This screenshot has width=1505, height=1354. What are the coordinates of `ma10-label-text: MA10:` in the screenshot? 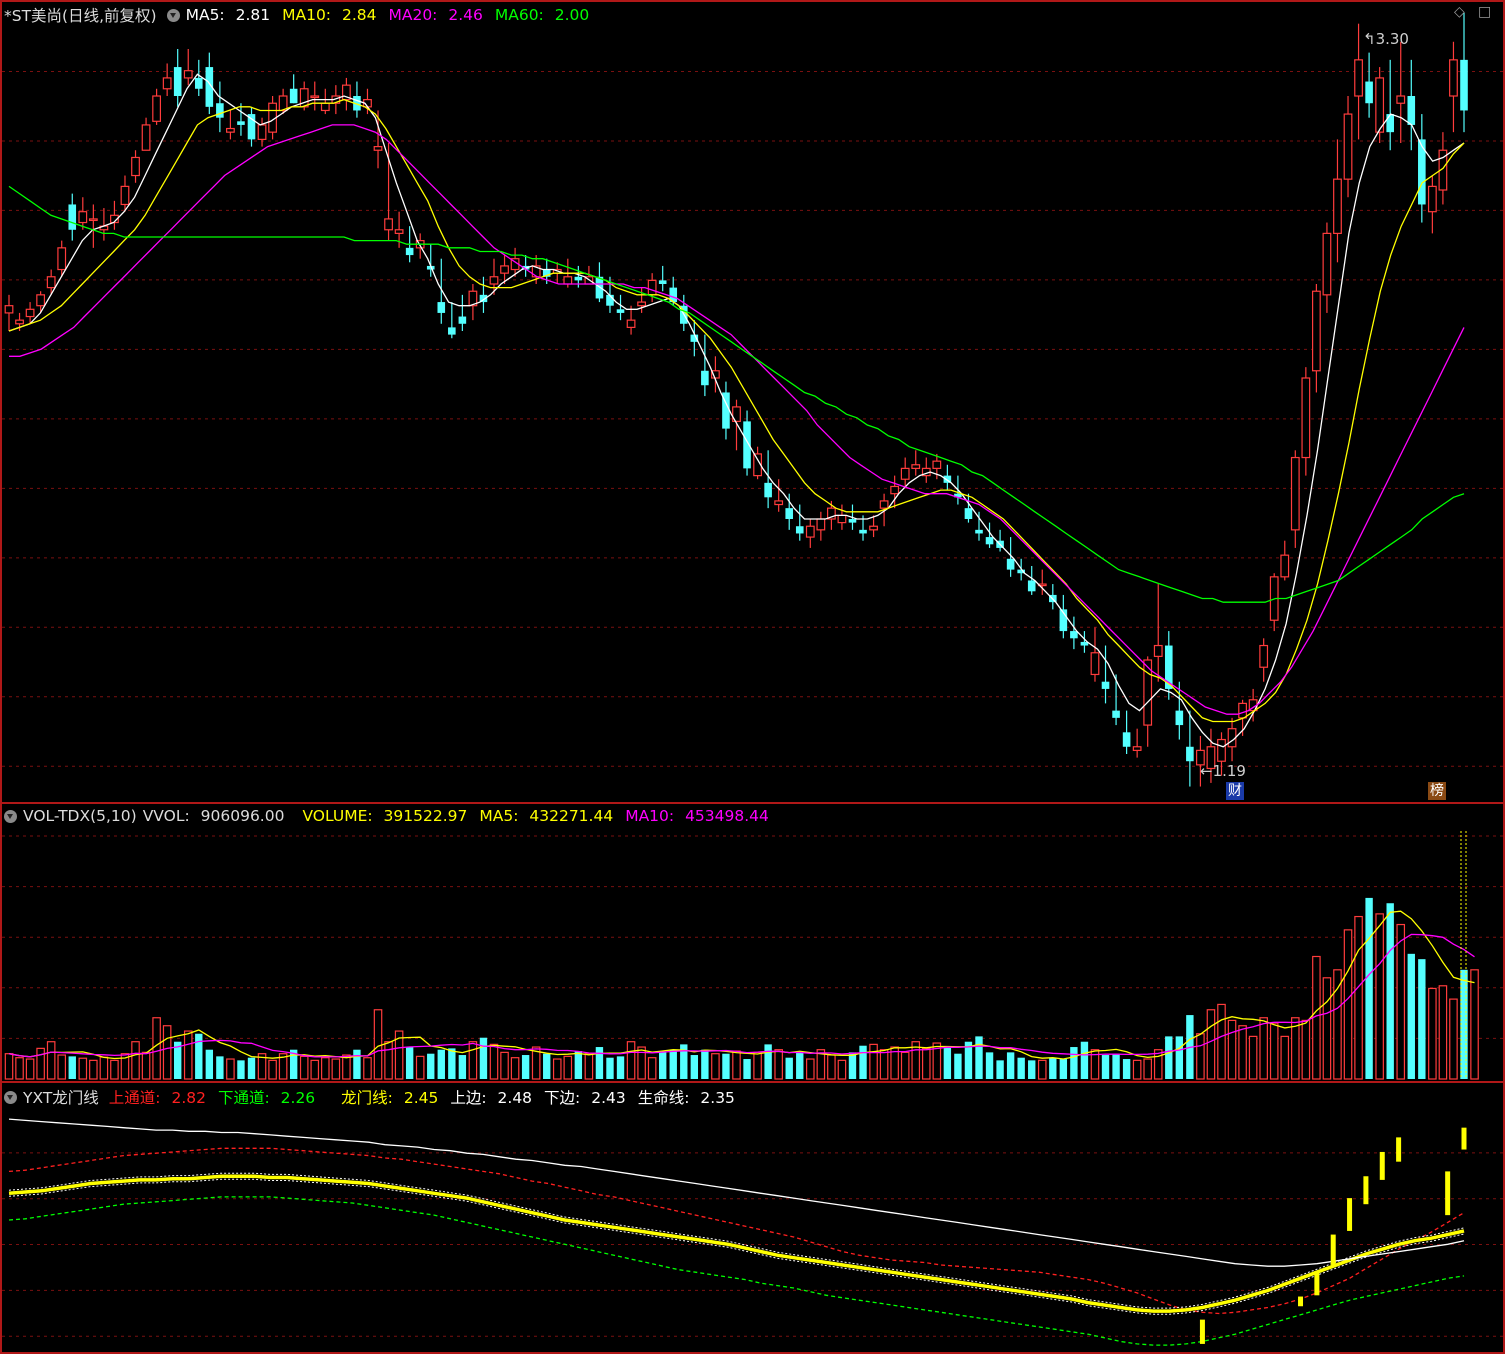 It's located at (307, 15).